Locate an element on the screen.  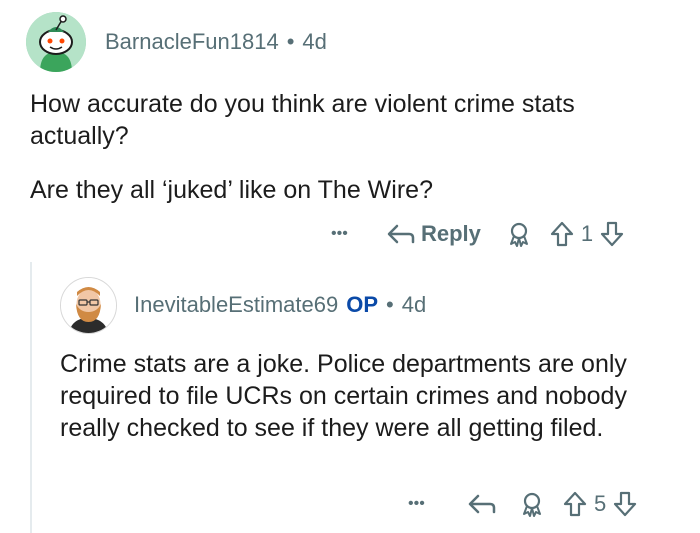
vote-count: 5 is located at coordinates (600, 503).